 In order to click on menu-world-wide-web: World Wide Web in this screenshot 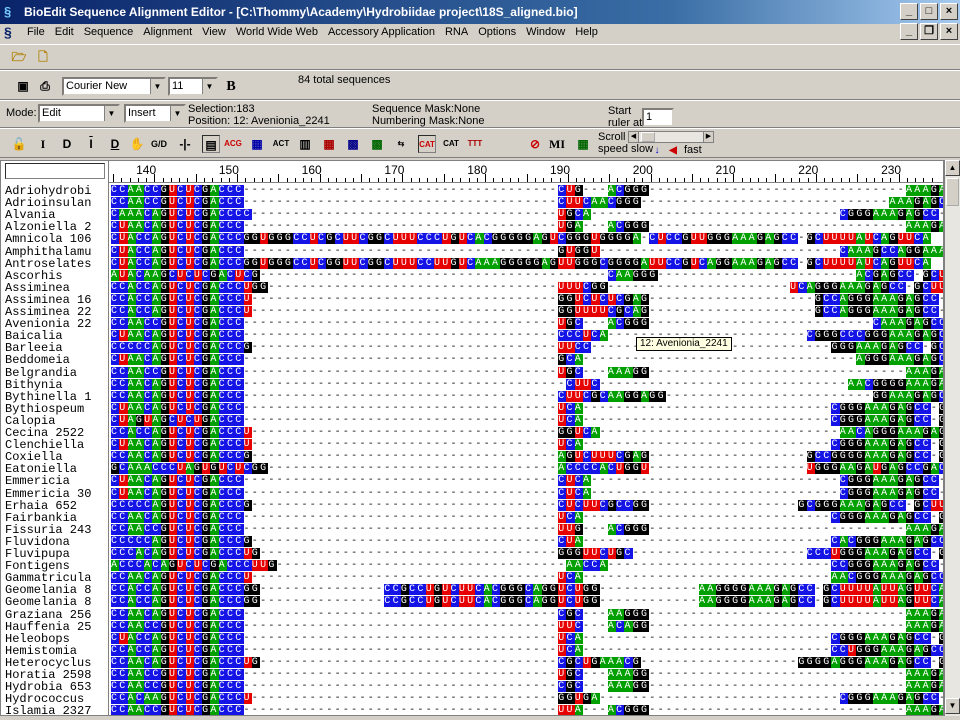, I will do `click(277, 32)`.